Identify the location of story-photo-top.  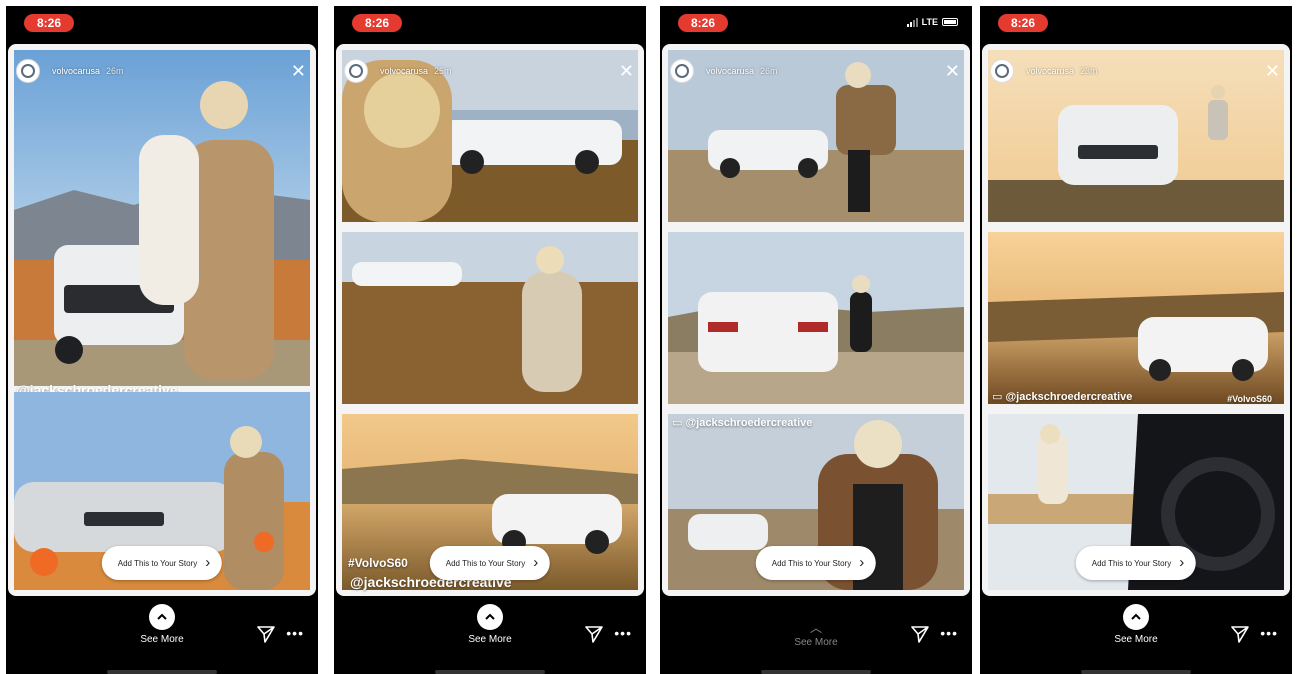
(162, 218).